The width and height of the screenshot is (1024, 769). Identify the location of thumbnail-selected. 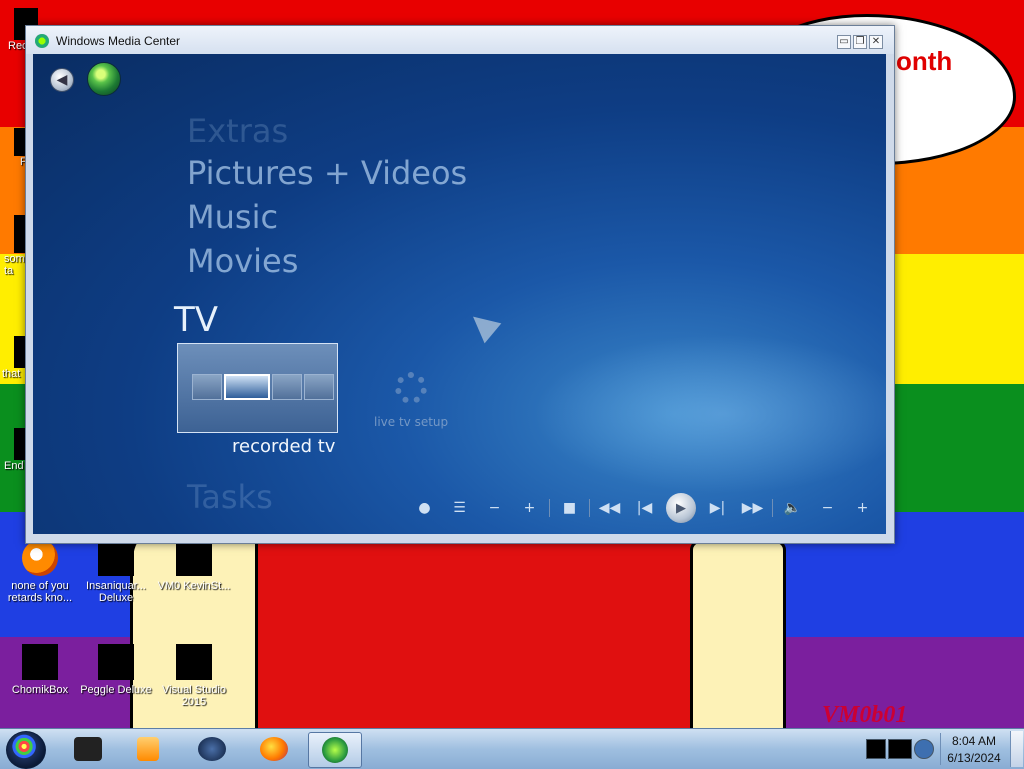
(247, 387).